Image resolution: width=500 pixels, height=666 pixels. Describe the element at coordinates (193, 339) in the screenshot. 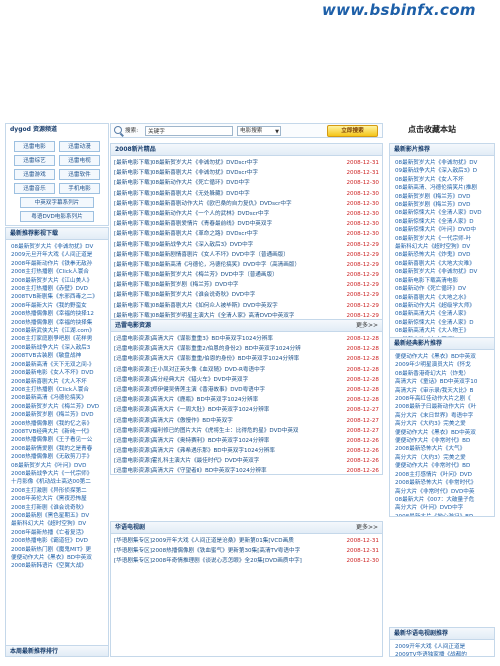

I see `movie-title-link: [迅雷电影资源]高清大片《谋影重重3》BD中英双字1024分辨率` at that location.